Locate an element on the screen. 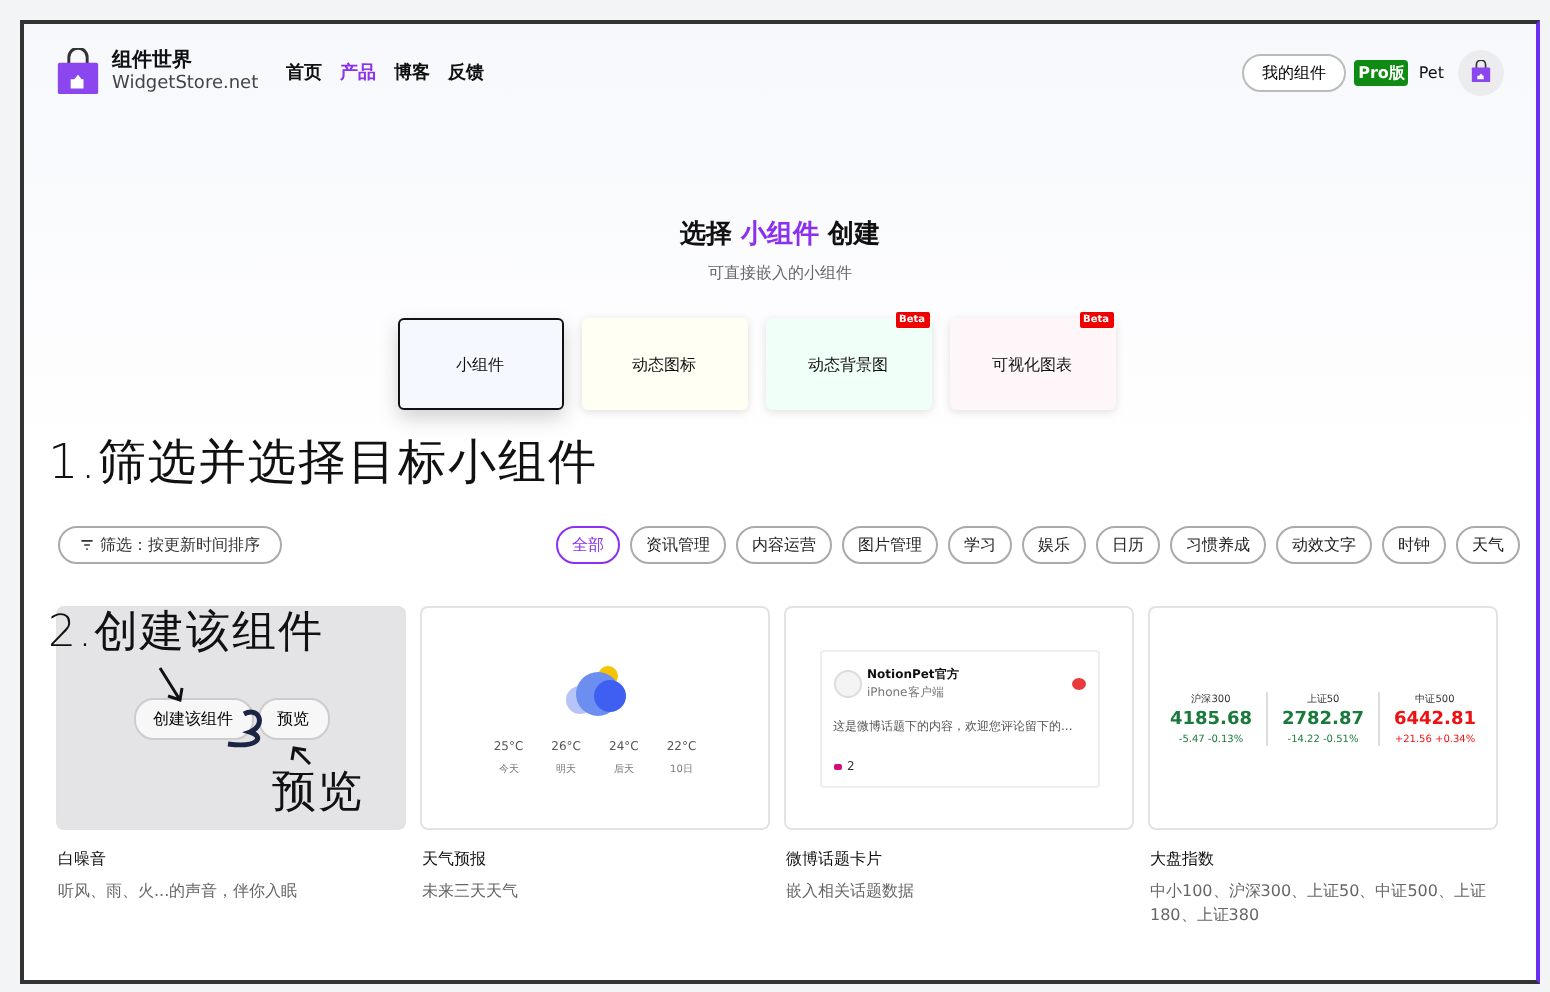 The height and width of the screenshot is (992, 1550). tag-filter: 天气 is located at coordinates (1488, 545).